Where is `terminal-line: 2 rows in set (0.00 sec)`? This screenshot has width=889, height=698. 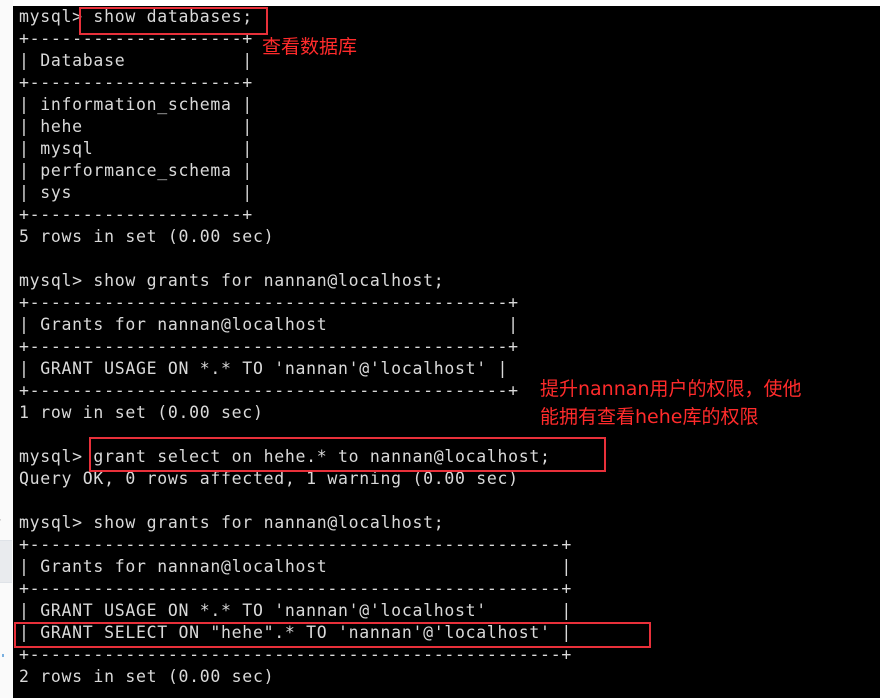 terminal-line: 2 rows in set (0.00 sec) is located at coordinates (147, 676).